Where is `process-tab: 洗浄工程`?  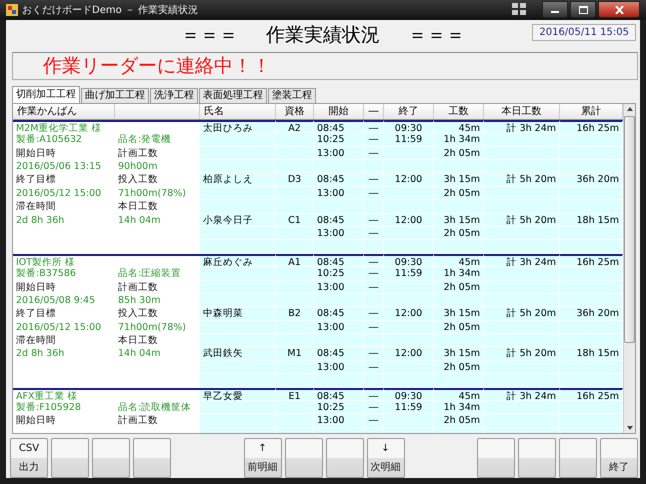 process-tab: 洗浄工程 is located at coordinates (174, 95).